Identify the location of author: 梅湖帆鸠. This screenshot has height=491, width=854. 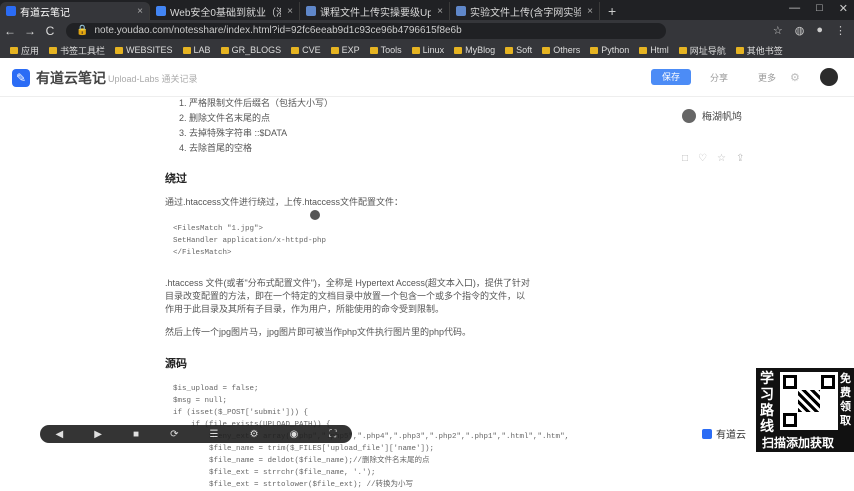
(718, 115).